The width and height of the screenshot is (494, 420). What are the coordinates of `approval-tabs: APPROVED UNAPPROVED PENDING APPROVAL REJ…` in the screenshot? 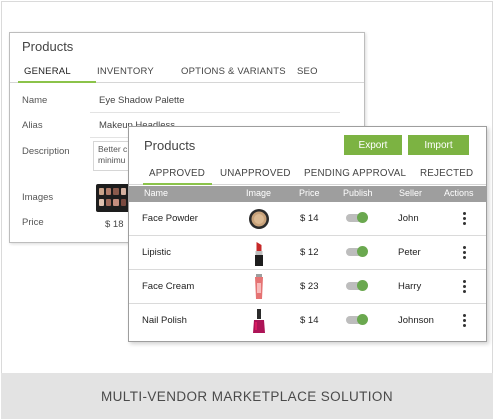 It's located at (307, 174).